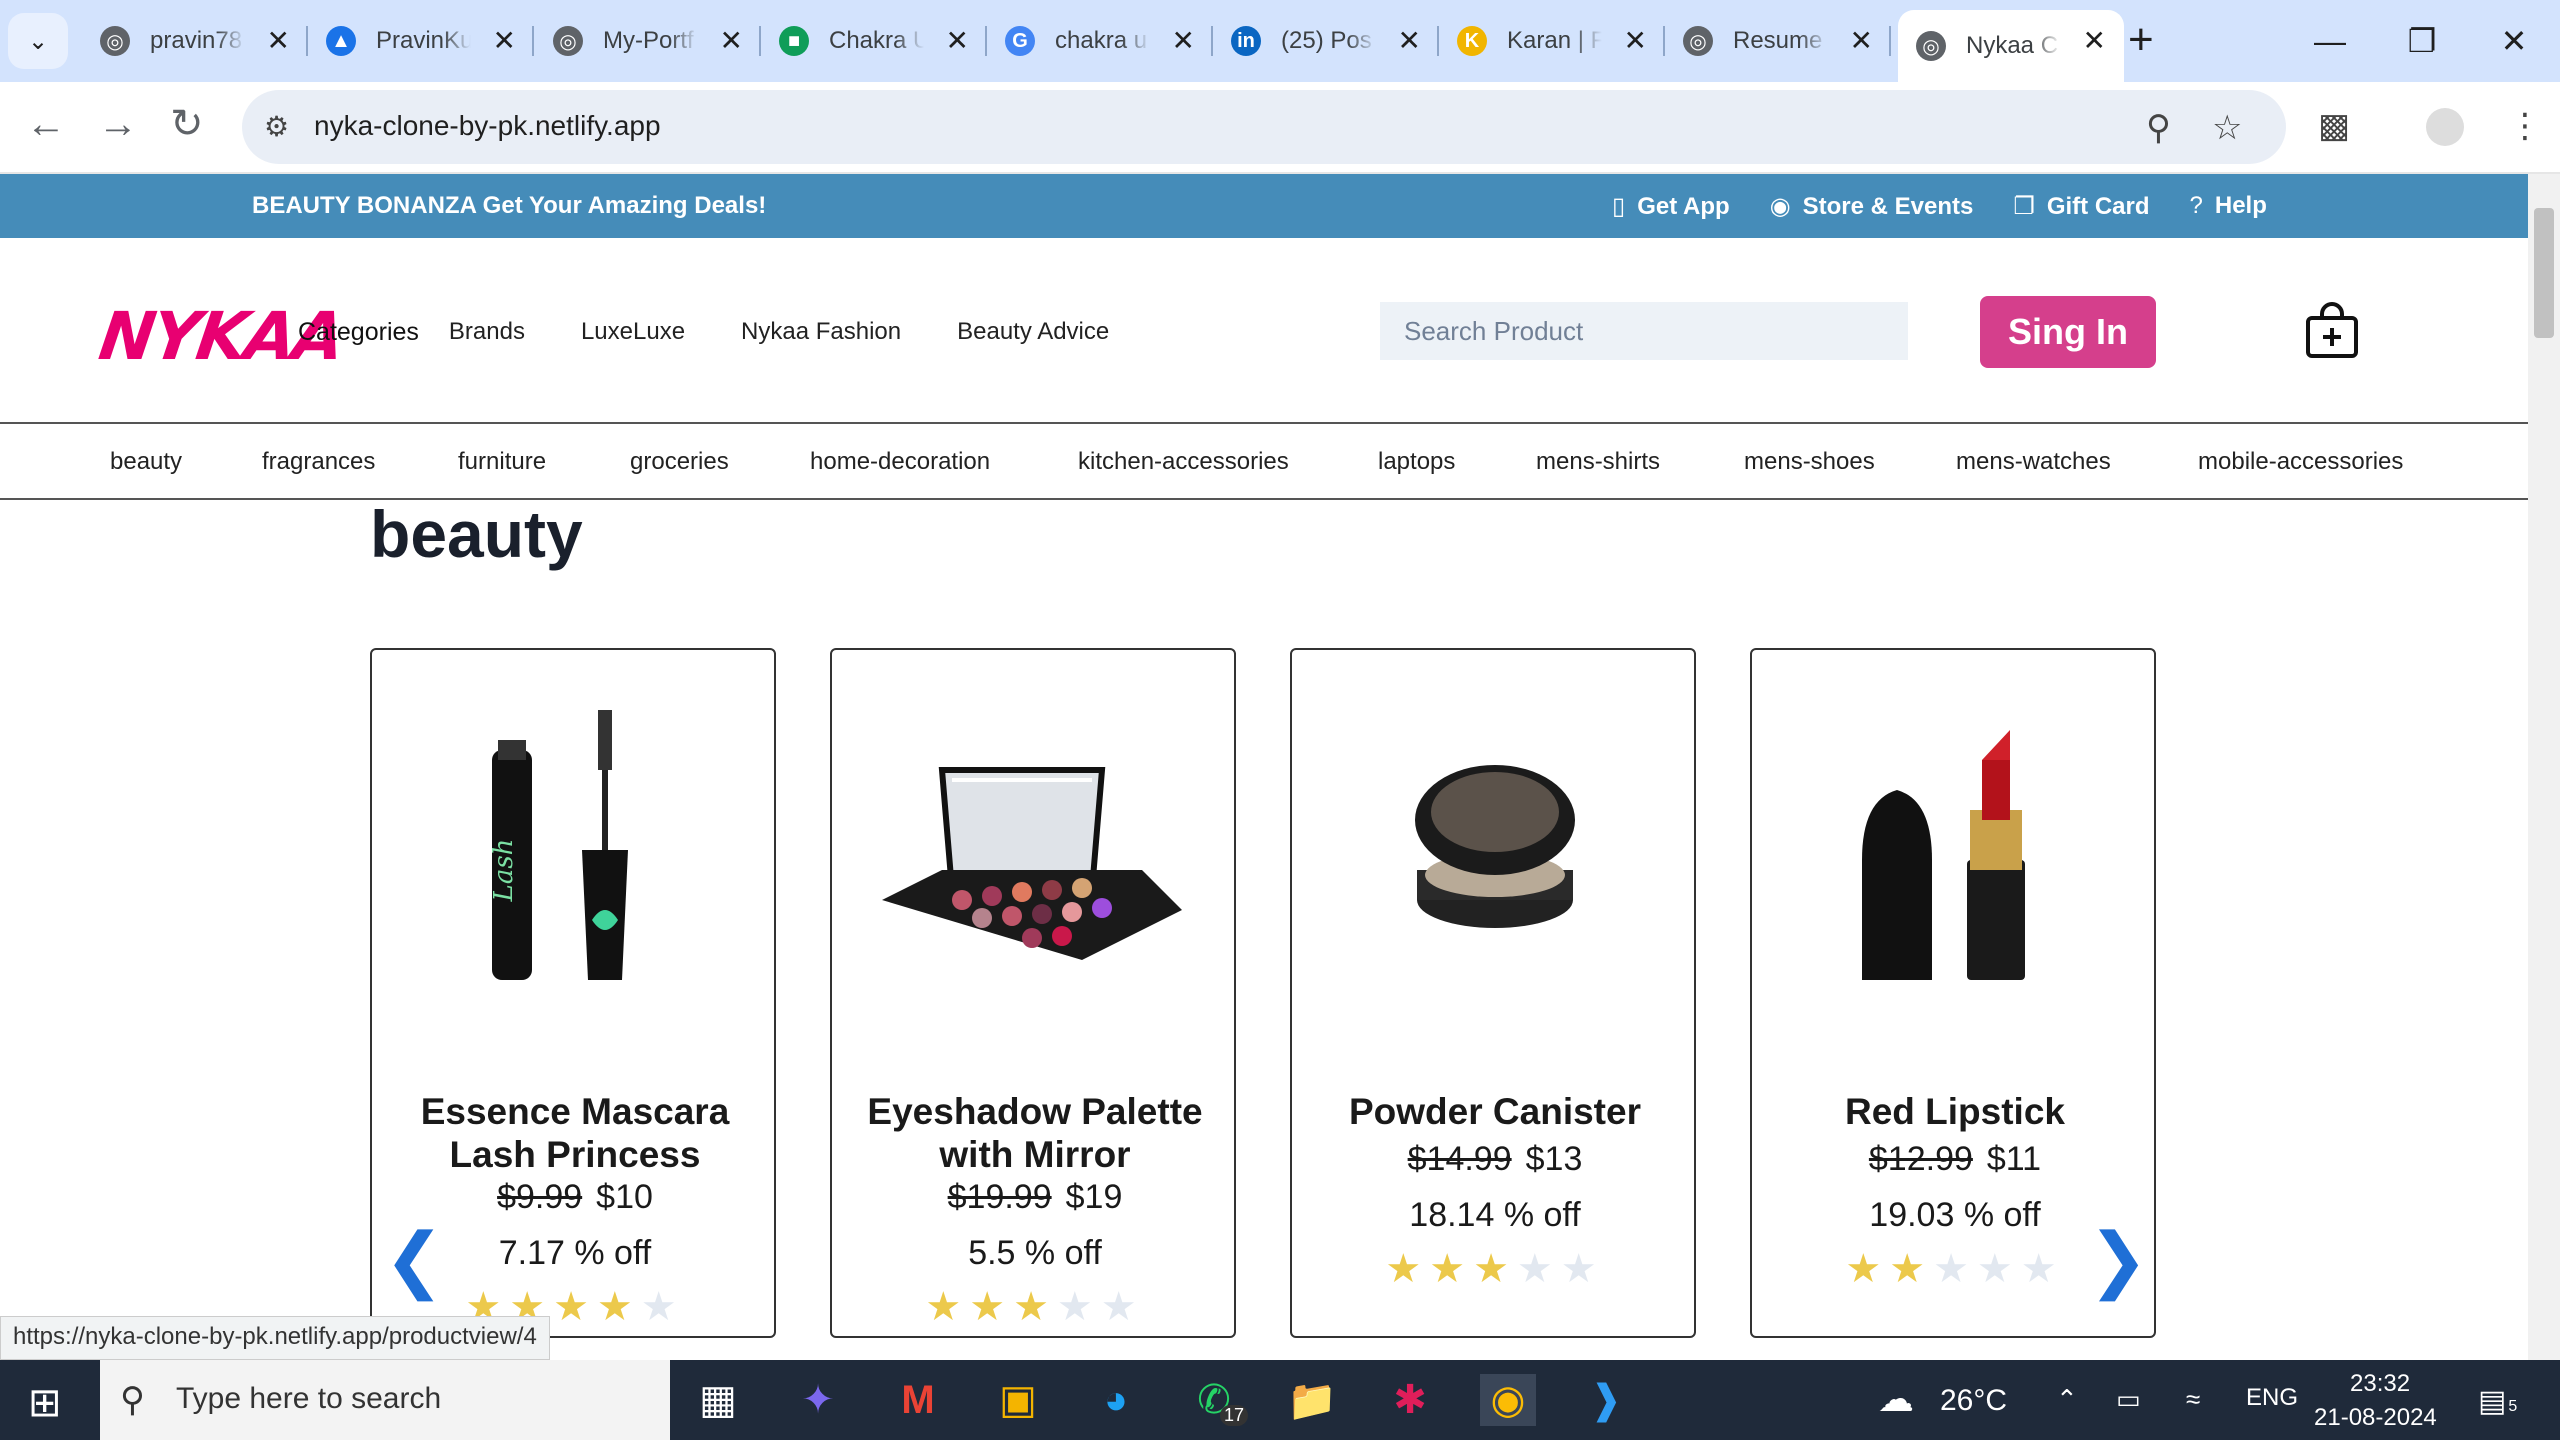  Describe the element at coordinates (2227, 128) in the screenshot. I see `bookmark-star-icon: ☆` at that location.